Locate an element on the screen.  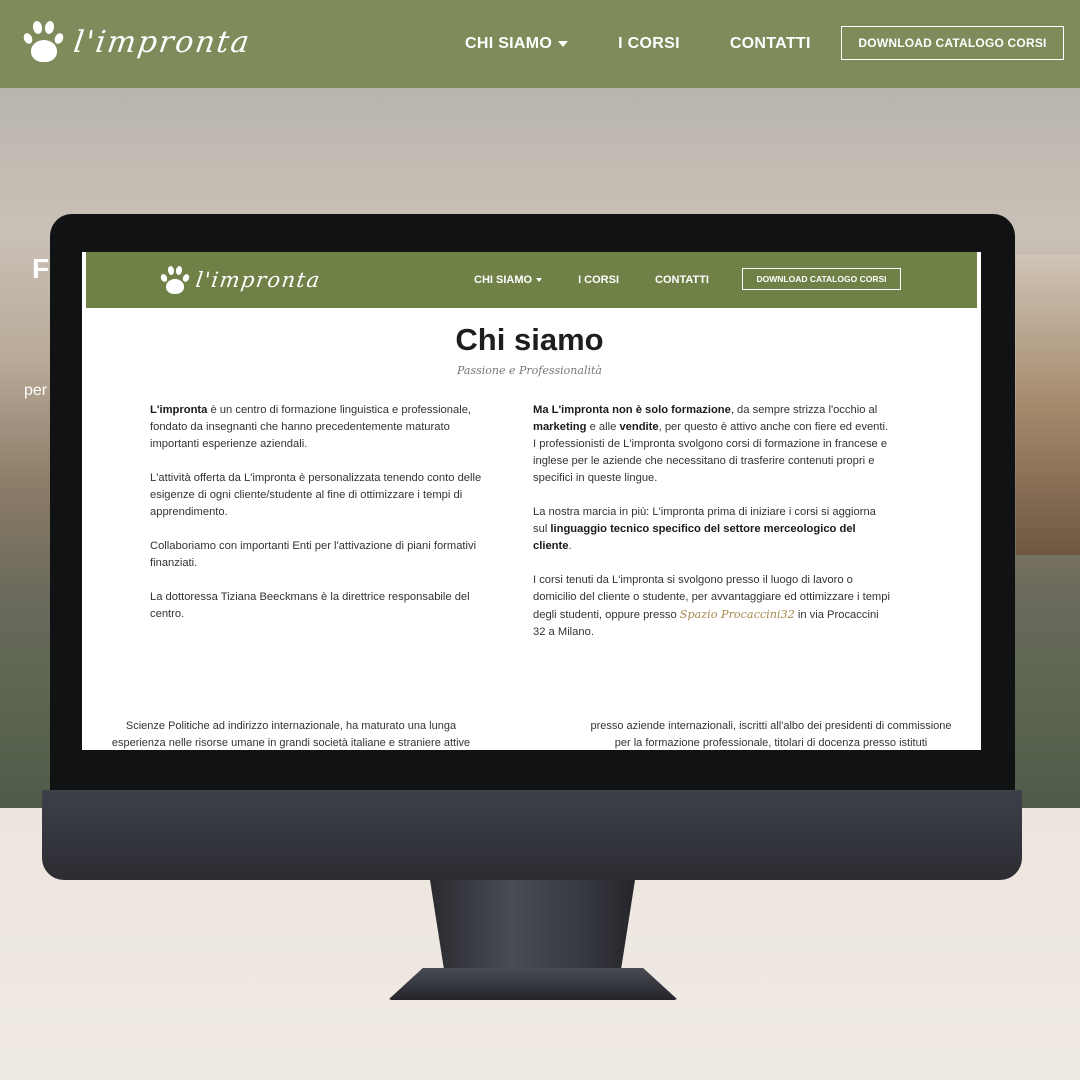
paragraph-text: , da sempre strizza l'occhio al is located at coordinates (804, 410).